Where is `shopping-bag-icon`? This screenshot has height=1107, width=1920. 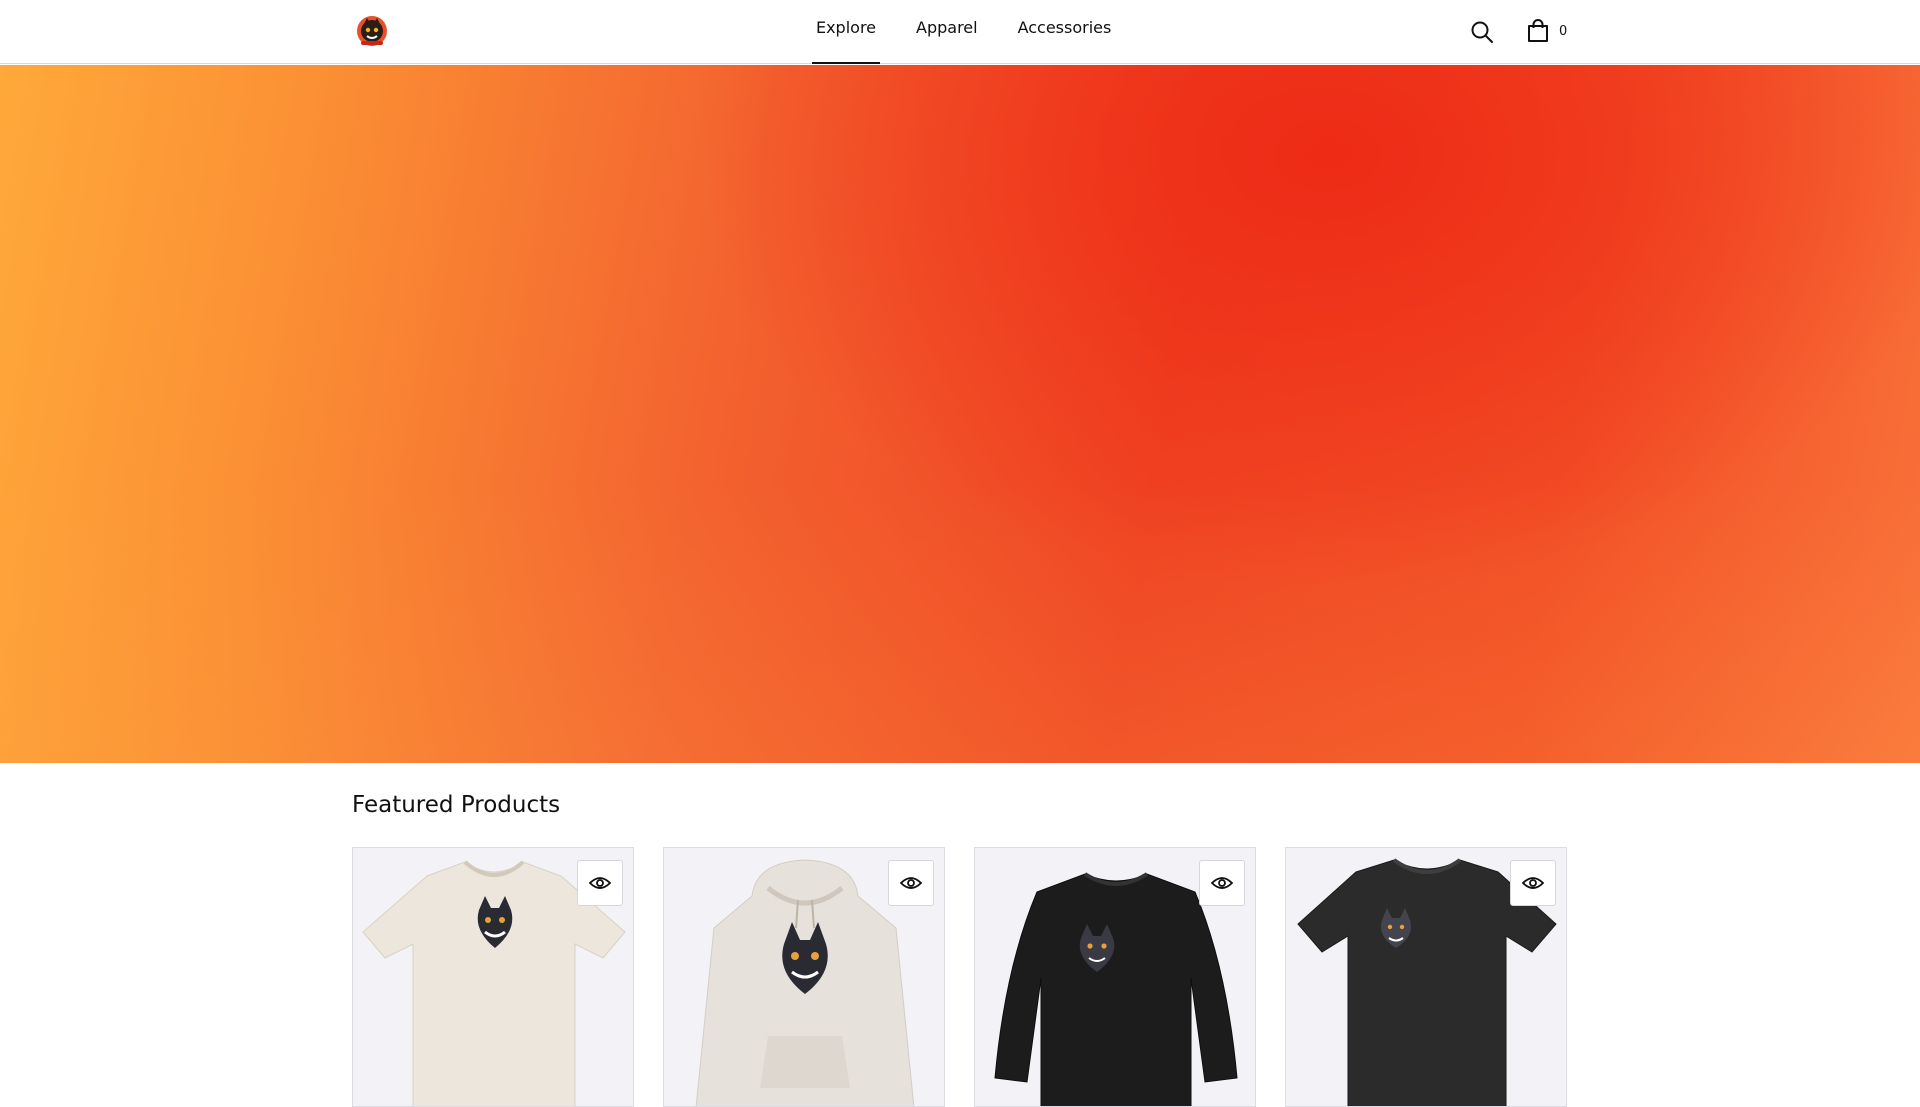 shopping-bag-icon is located at coordinates (1538, 30).